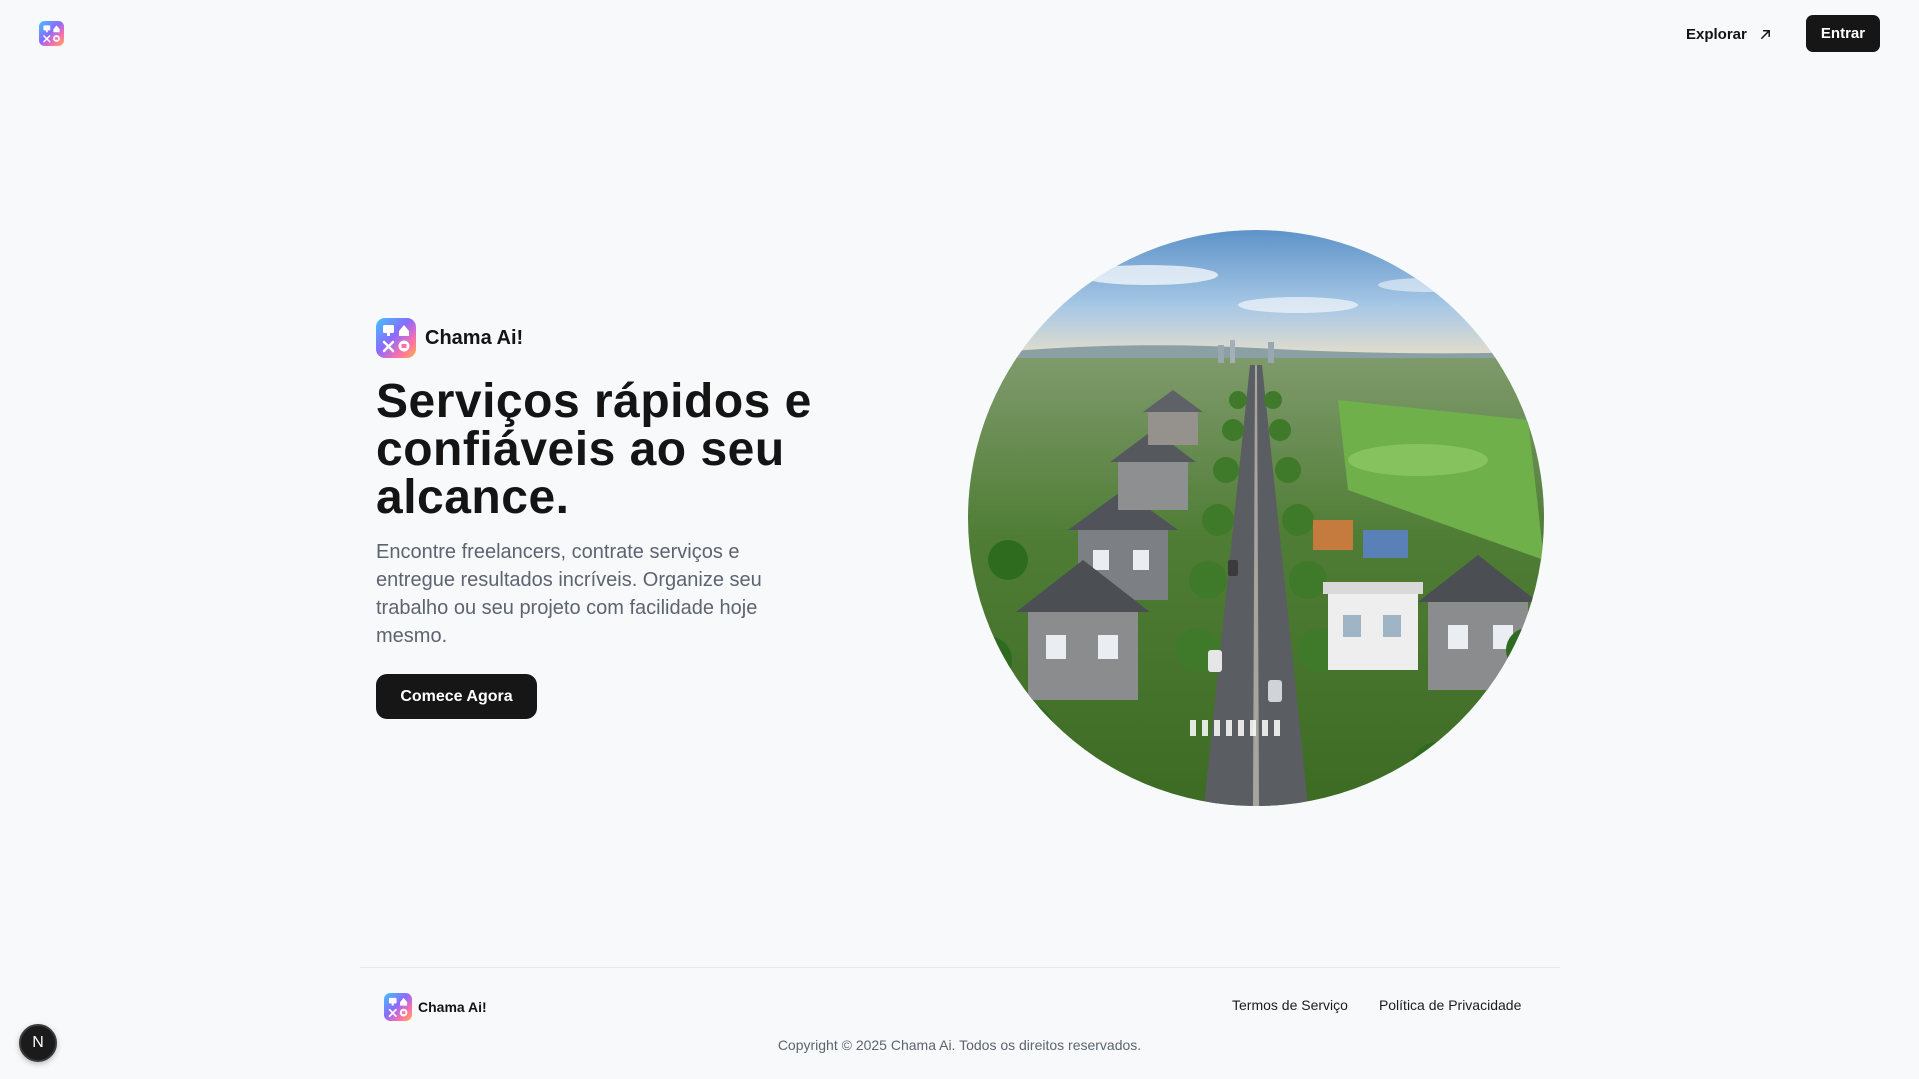  What do you see at coordinates (474, 337) in the screenshot?
I see `brand-name: Chama Ai!` at bounding box center [474, 337].